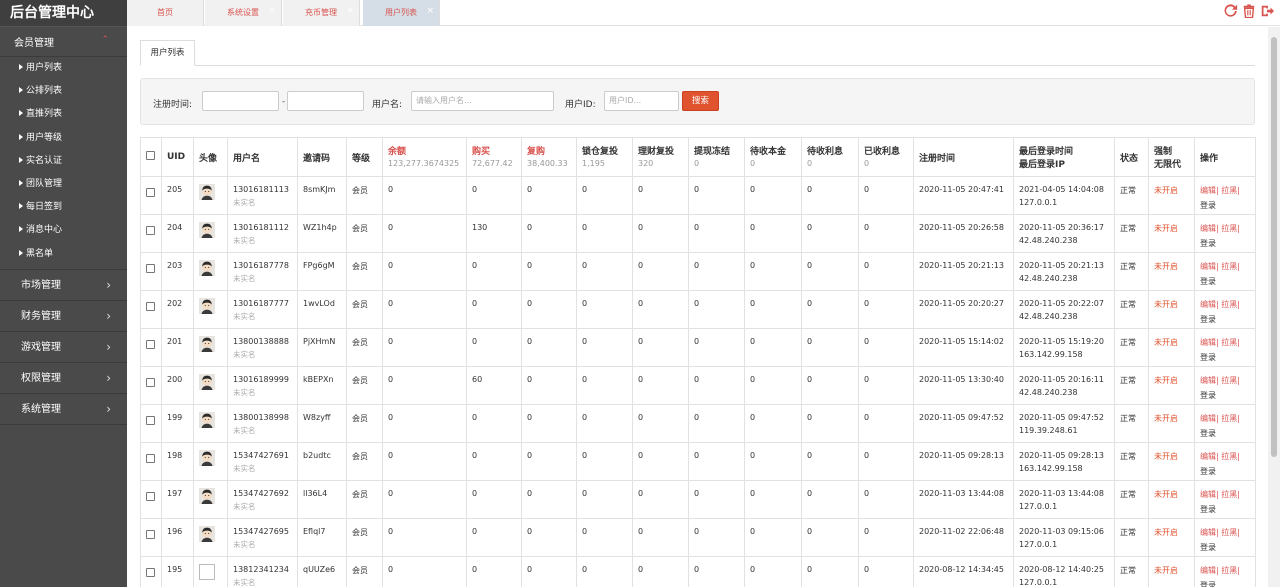 This screenshot has width=1280, height=587. What do you see at coordinates (1231, 11) in the screenshot?
I see `refresh-icon` at bounding box center [1231, 11].